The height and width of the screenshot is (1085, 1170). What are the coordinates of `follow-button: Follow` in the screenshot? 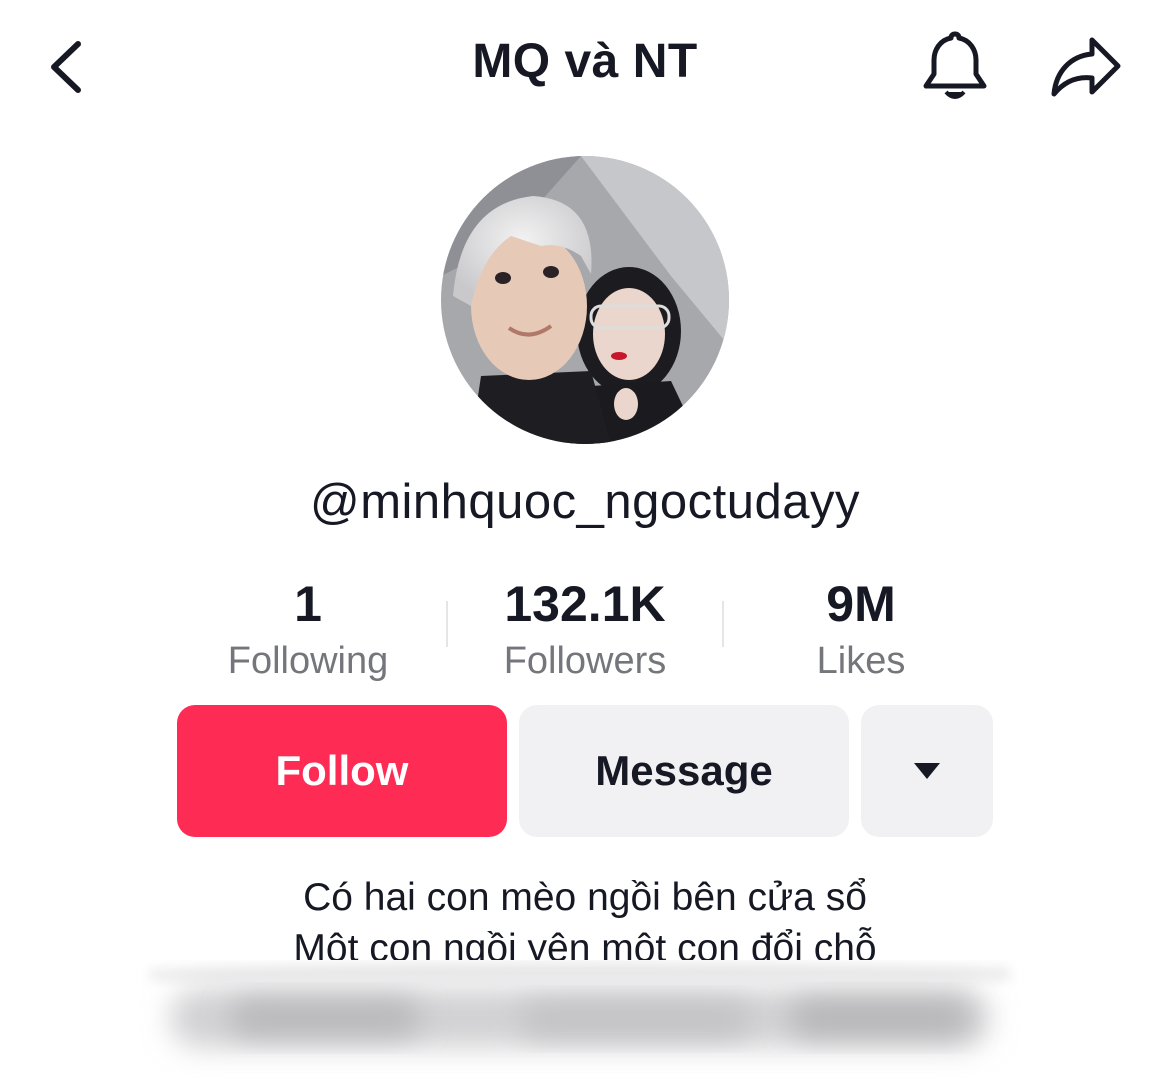 It's located at (342, 771).